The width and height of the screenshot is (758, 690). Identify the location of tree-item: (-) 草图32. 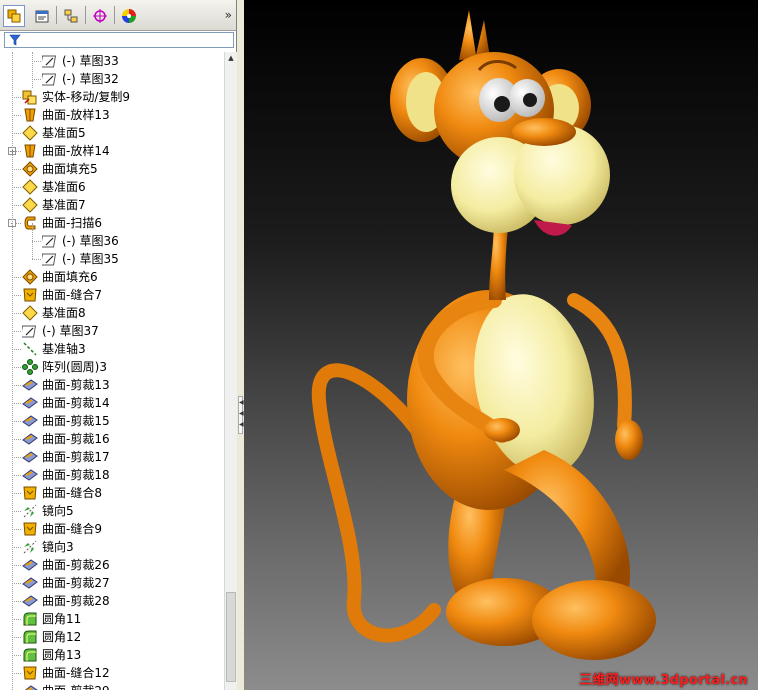
(79, 79).